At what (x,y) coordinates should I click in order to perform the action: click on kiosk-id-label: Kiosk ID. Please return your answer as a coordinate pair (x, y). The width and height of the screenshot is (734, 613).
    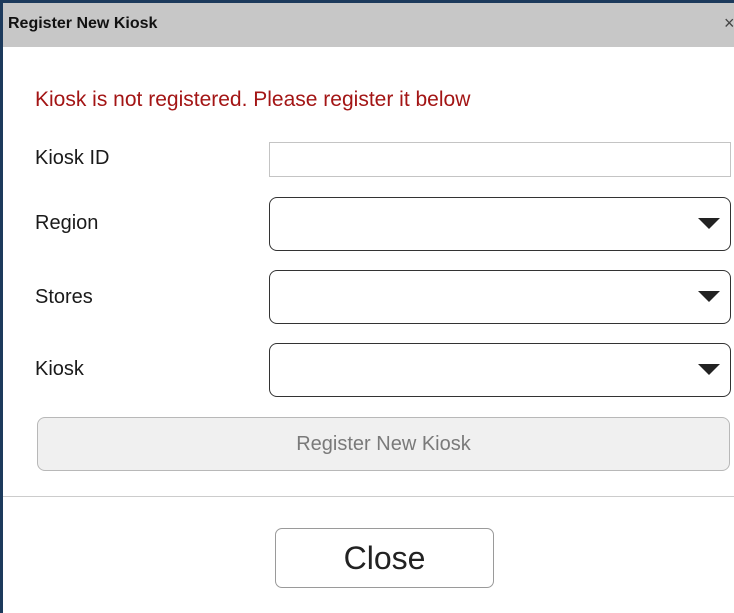
    Looking at the image, I should click on (72, 158).